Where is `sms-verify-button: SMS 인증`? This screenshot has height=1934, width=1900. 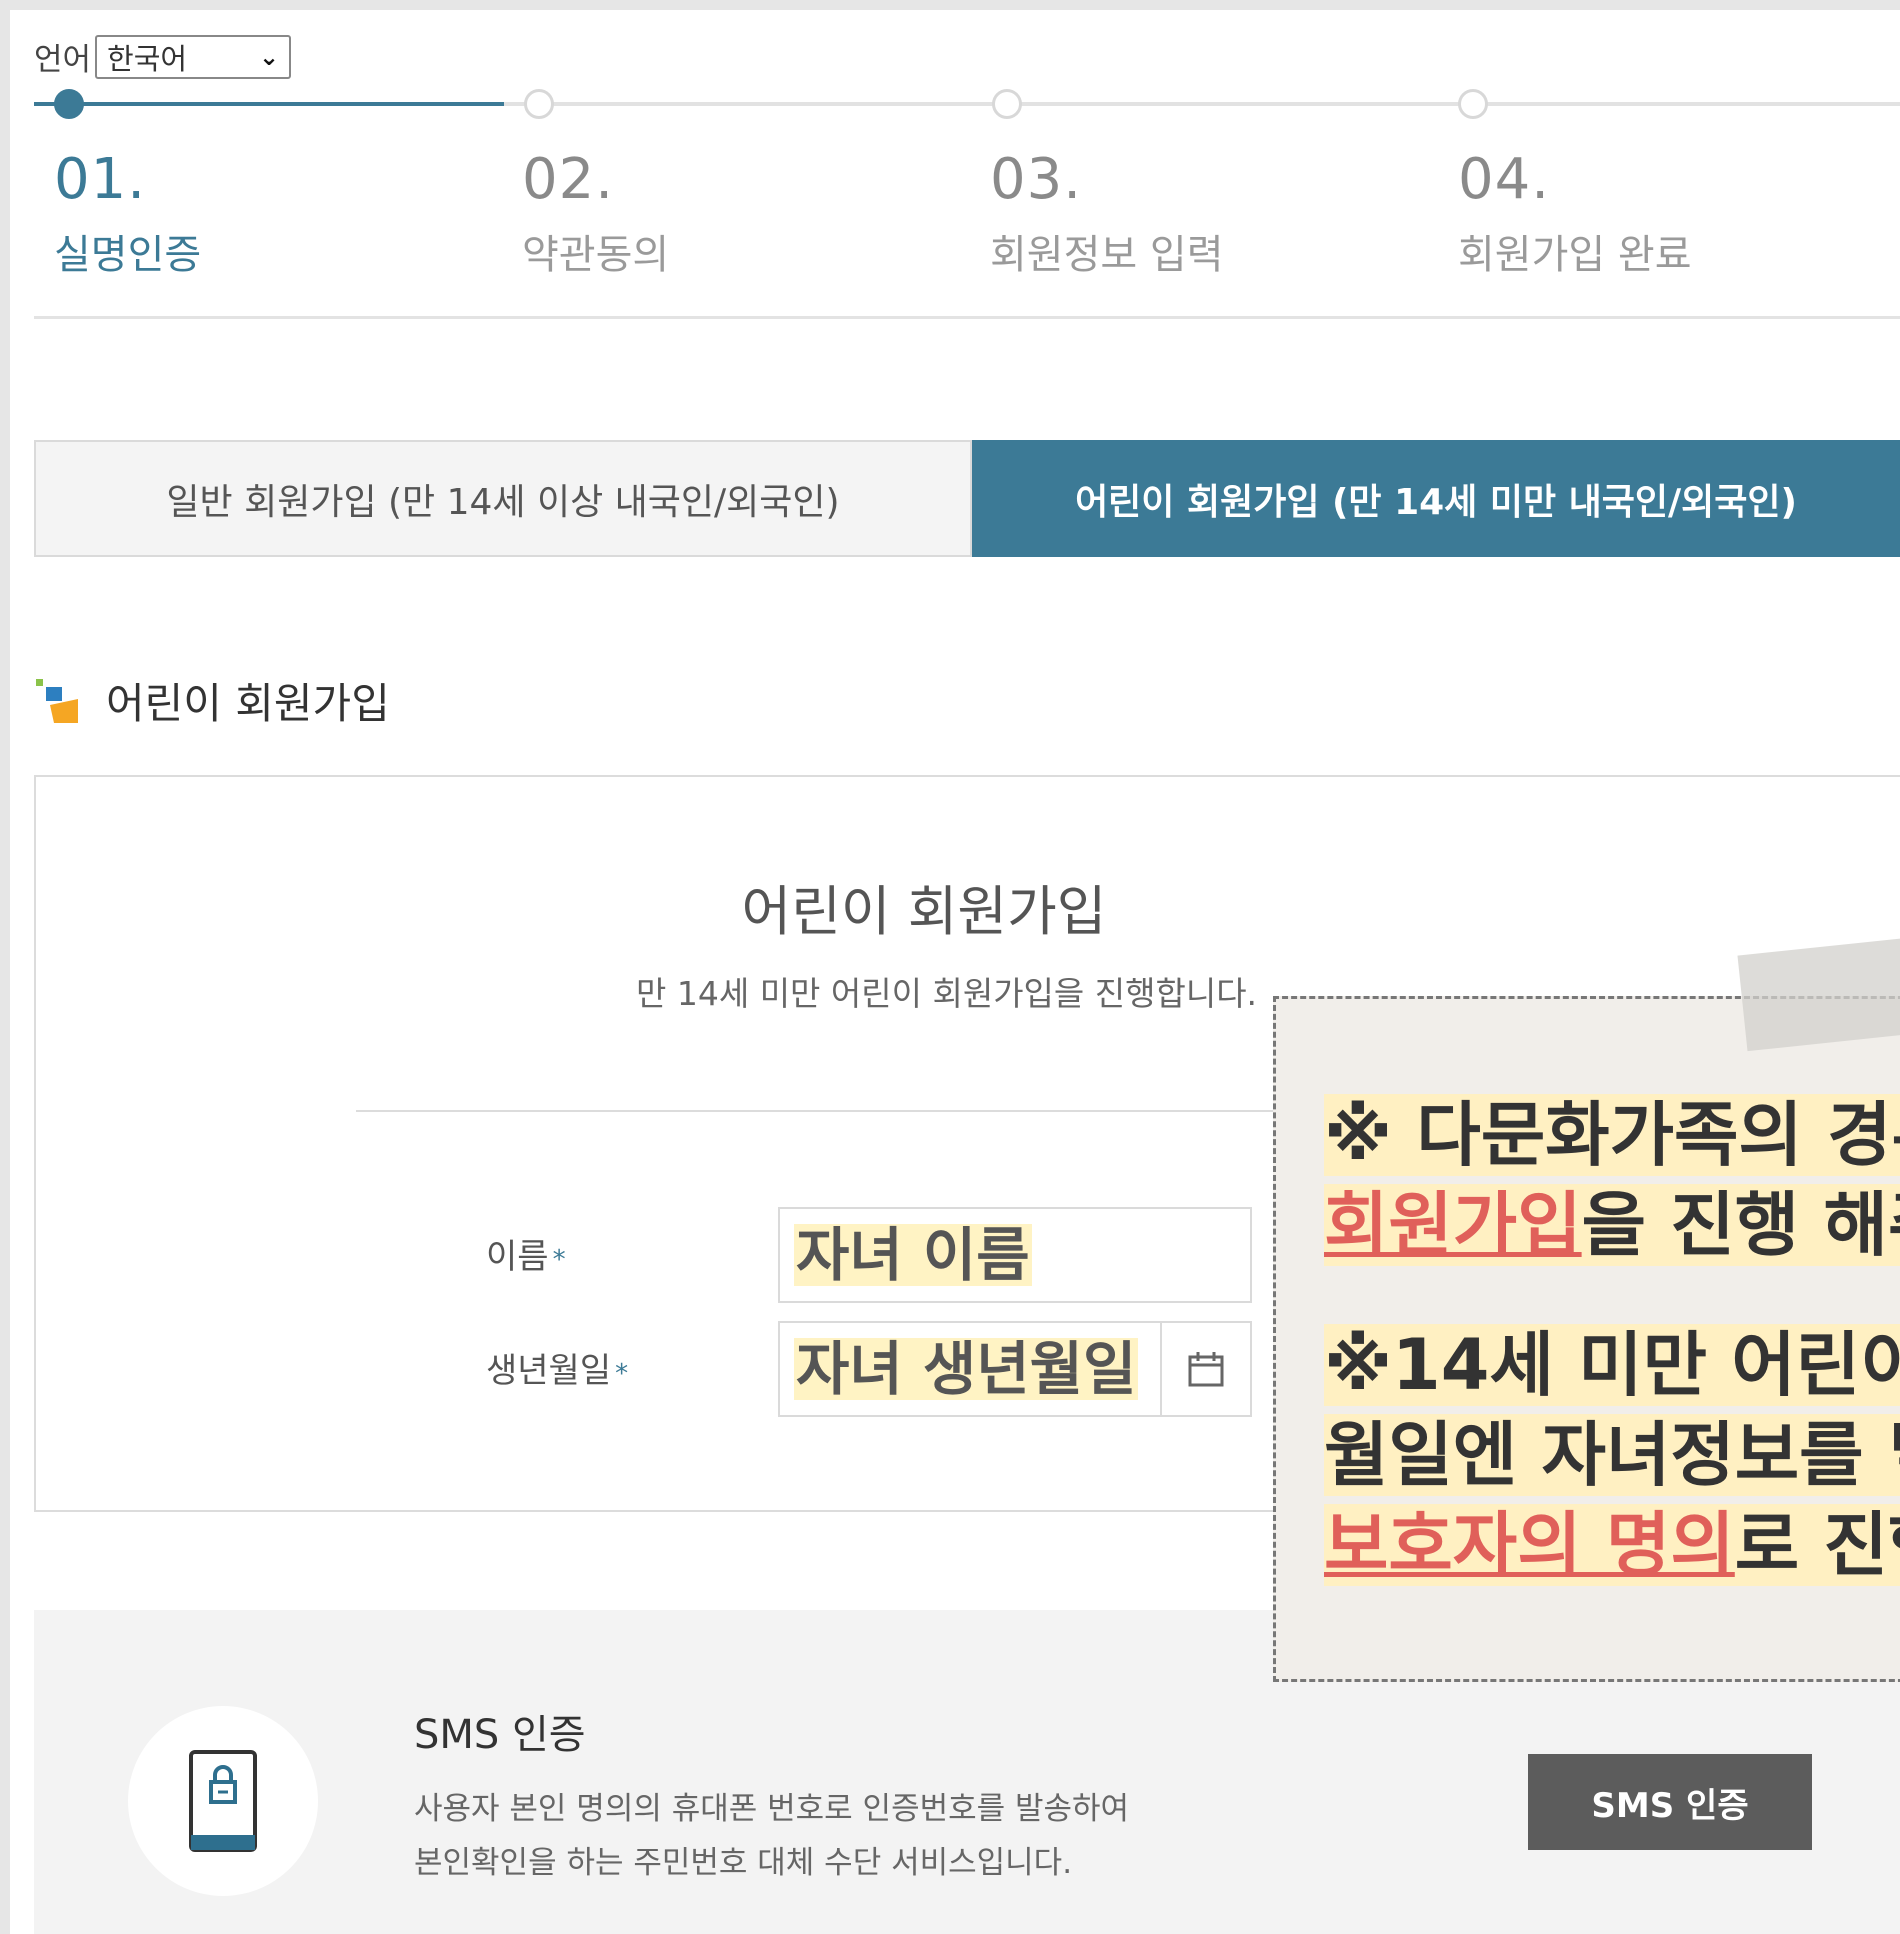 sms-verify-button: SMS 인증 is located at coordinates (1670, 1802).